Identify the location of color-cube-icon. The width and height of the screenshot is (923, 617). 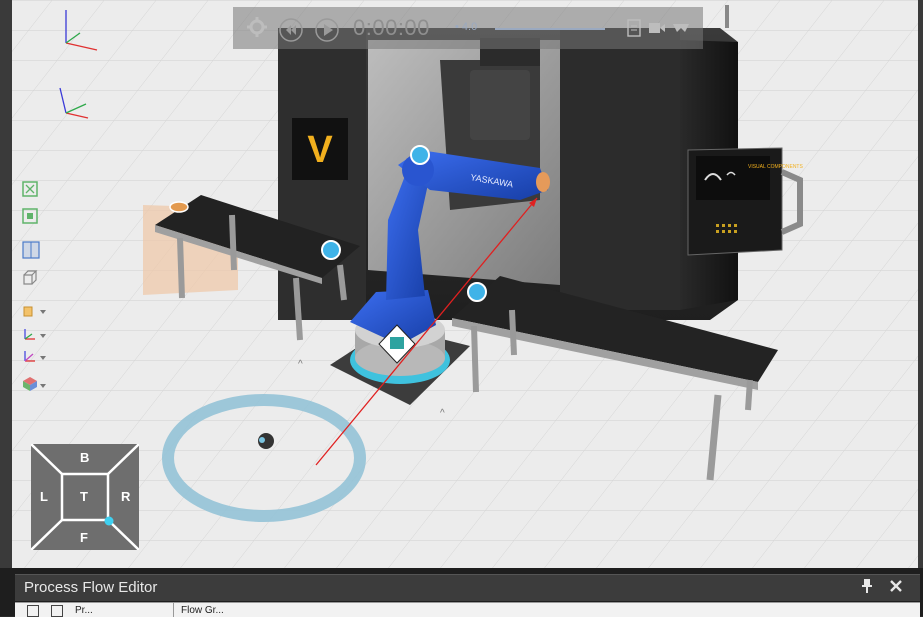
(35, 384).